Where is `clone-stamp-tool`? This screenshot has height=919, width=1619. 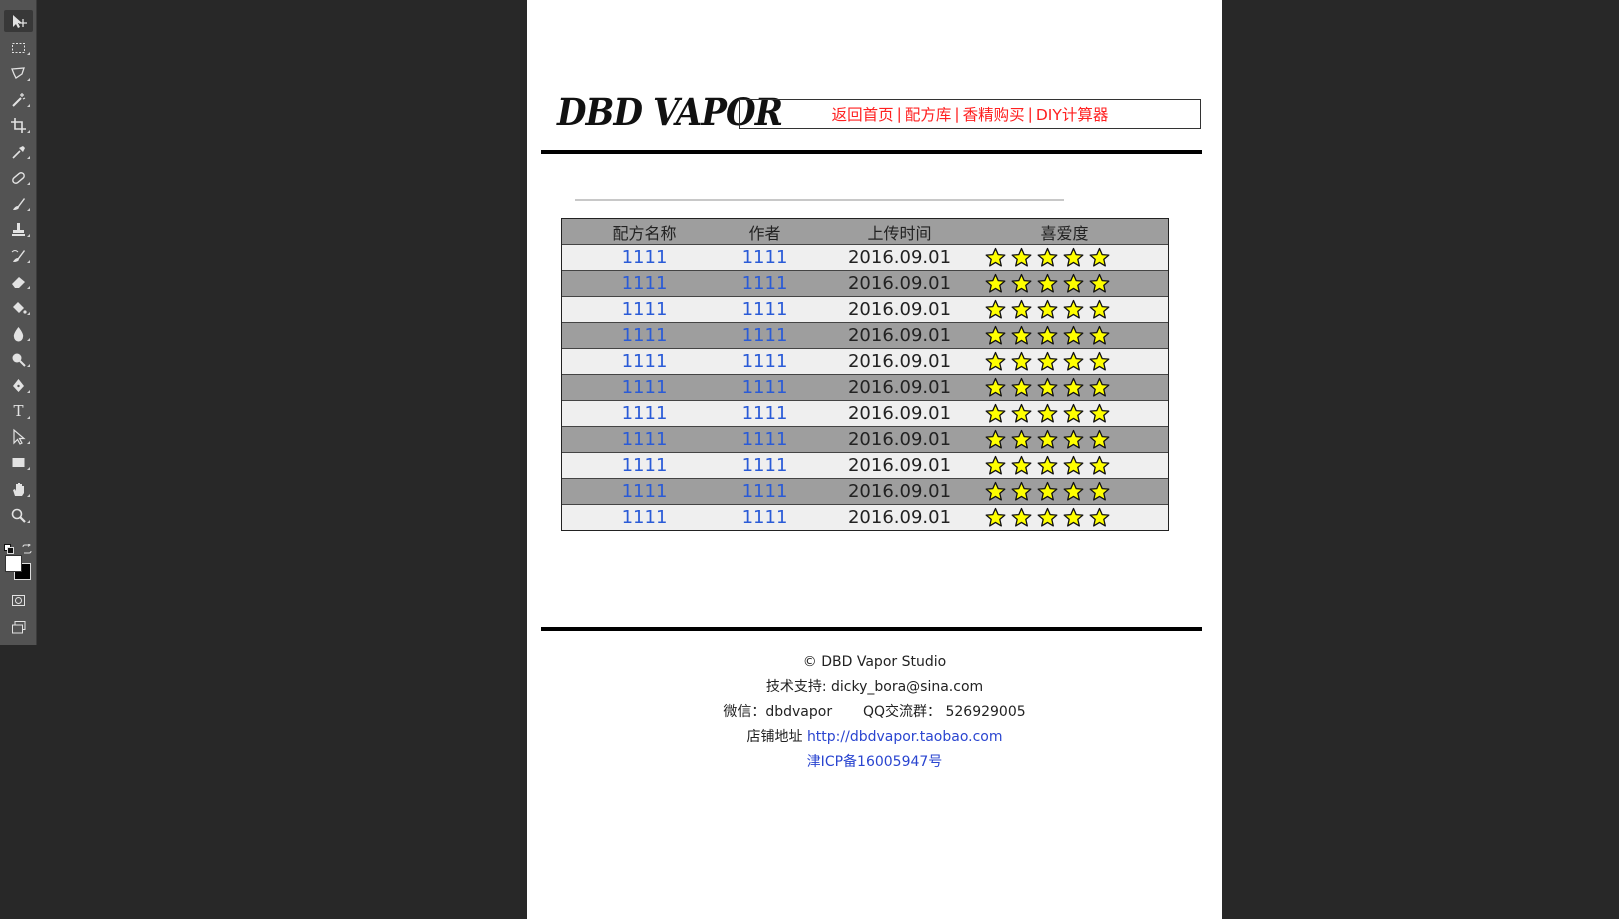
clone-stamp-tool is located at coordinates (18, 229).